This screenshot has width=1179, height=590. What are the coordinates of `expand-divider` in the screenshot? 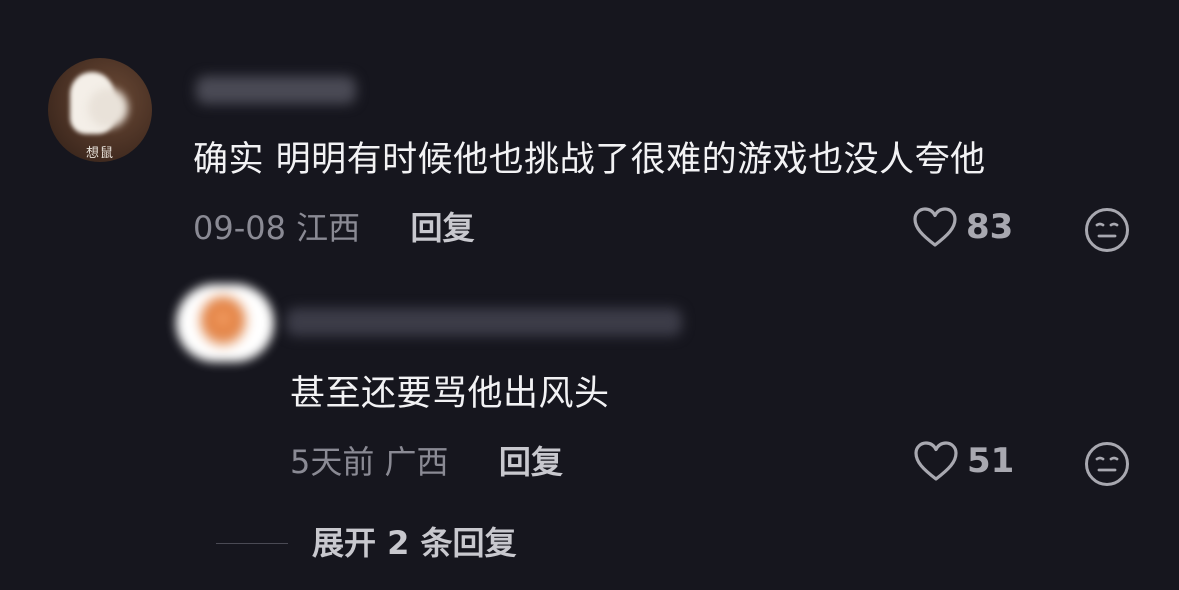 It's located at (252, 543).